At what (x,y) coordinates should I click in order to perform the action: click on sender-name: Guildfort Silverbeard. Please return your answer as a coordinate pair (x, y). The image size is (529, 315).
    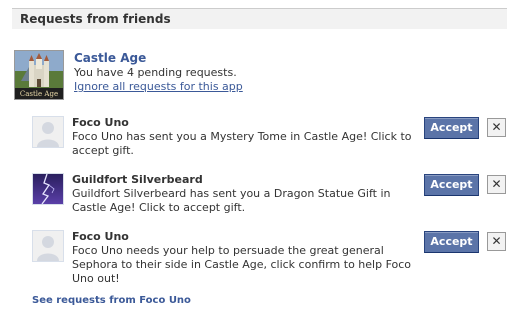
    Looking at the image, I should click on (137, 179).